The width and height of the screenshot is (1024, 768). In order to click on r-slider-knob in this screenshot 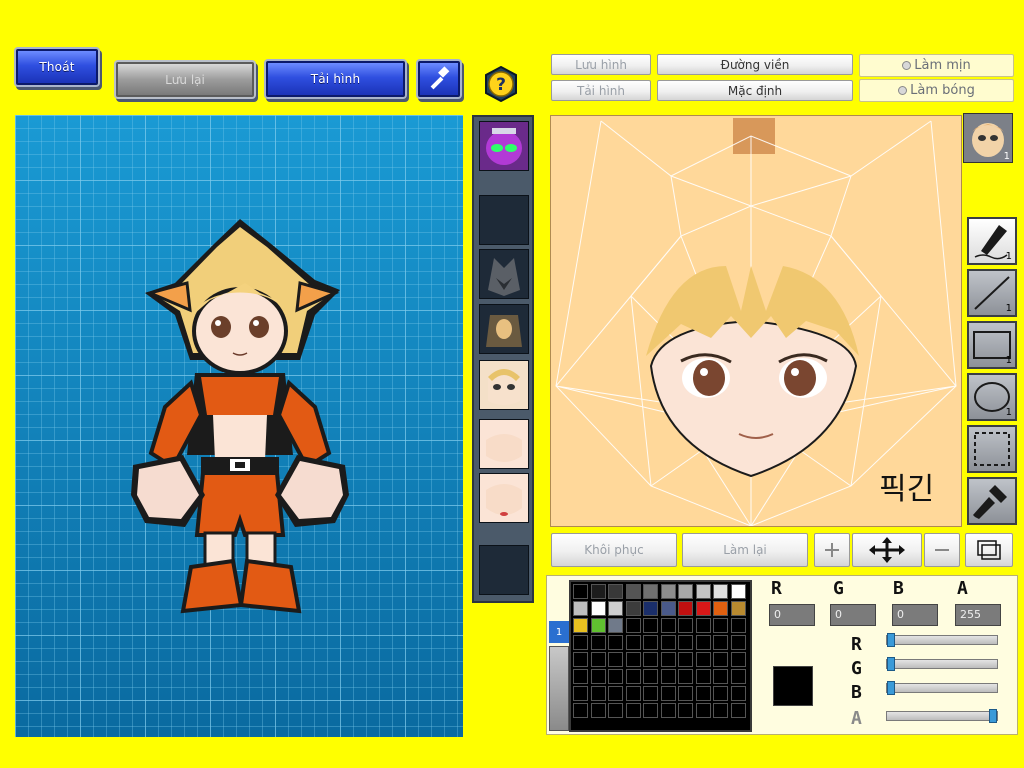, I will do `click(891, 640)`.